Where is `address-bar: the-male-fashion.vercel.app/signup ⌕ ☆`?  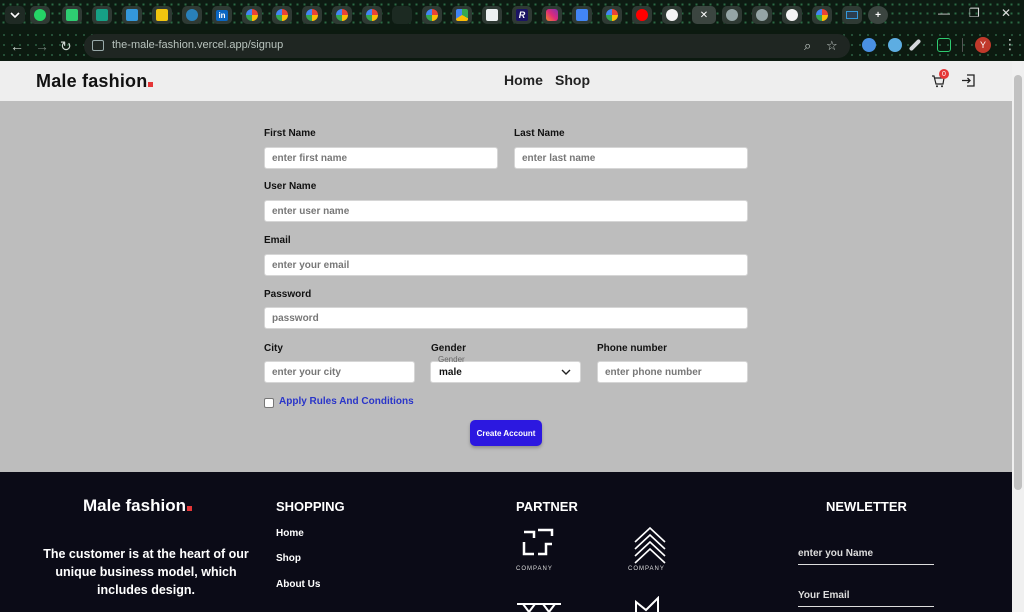 address-bar: the-male-fashion.vercel.app/signup ⌕ ☆ is located at coordinates (467, 46).